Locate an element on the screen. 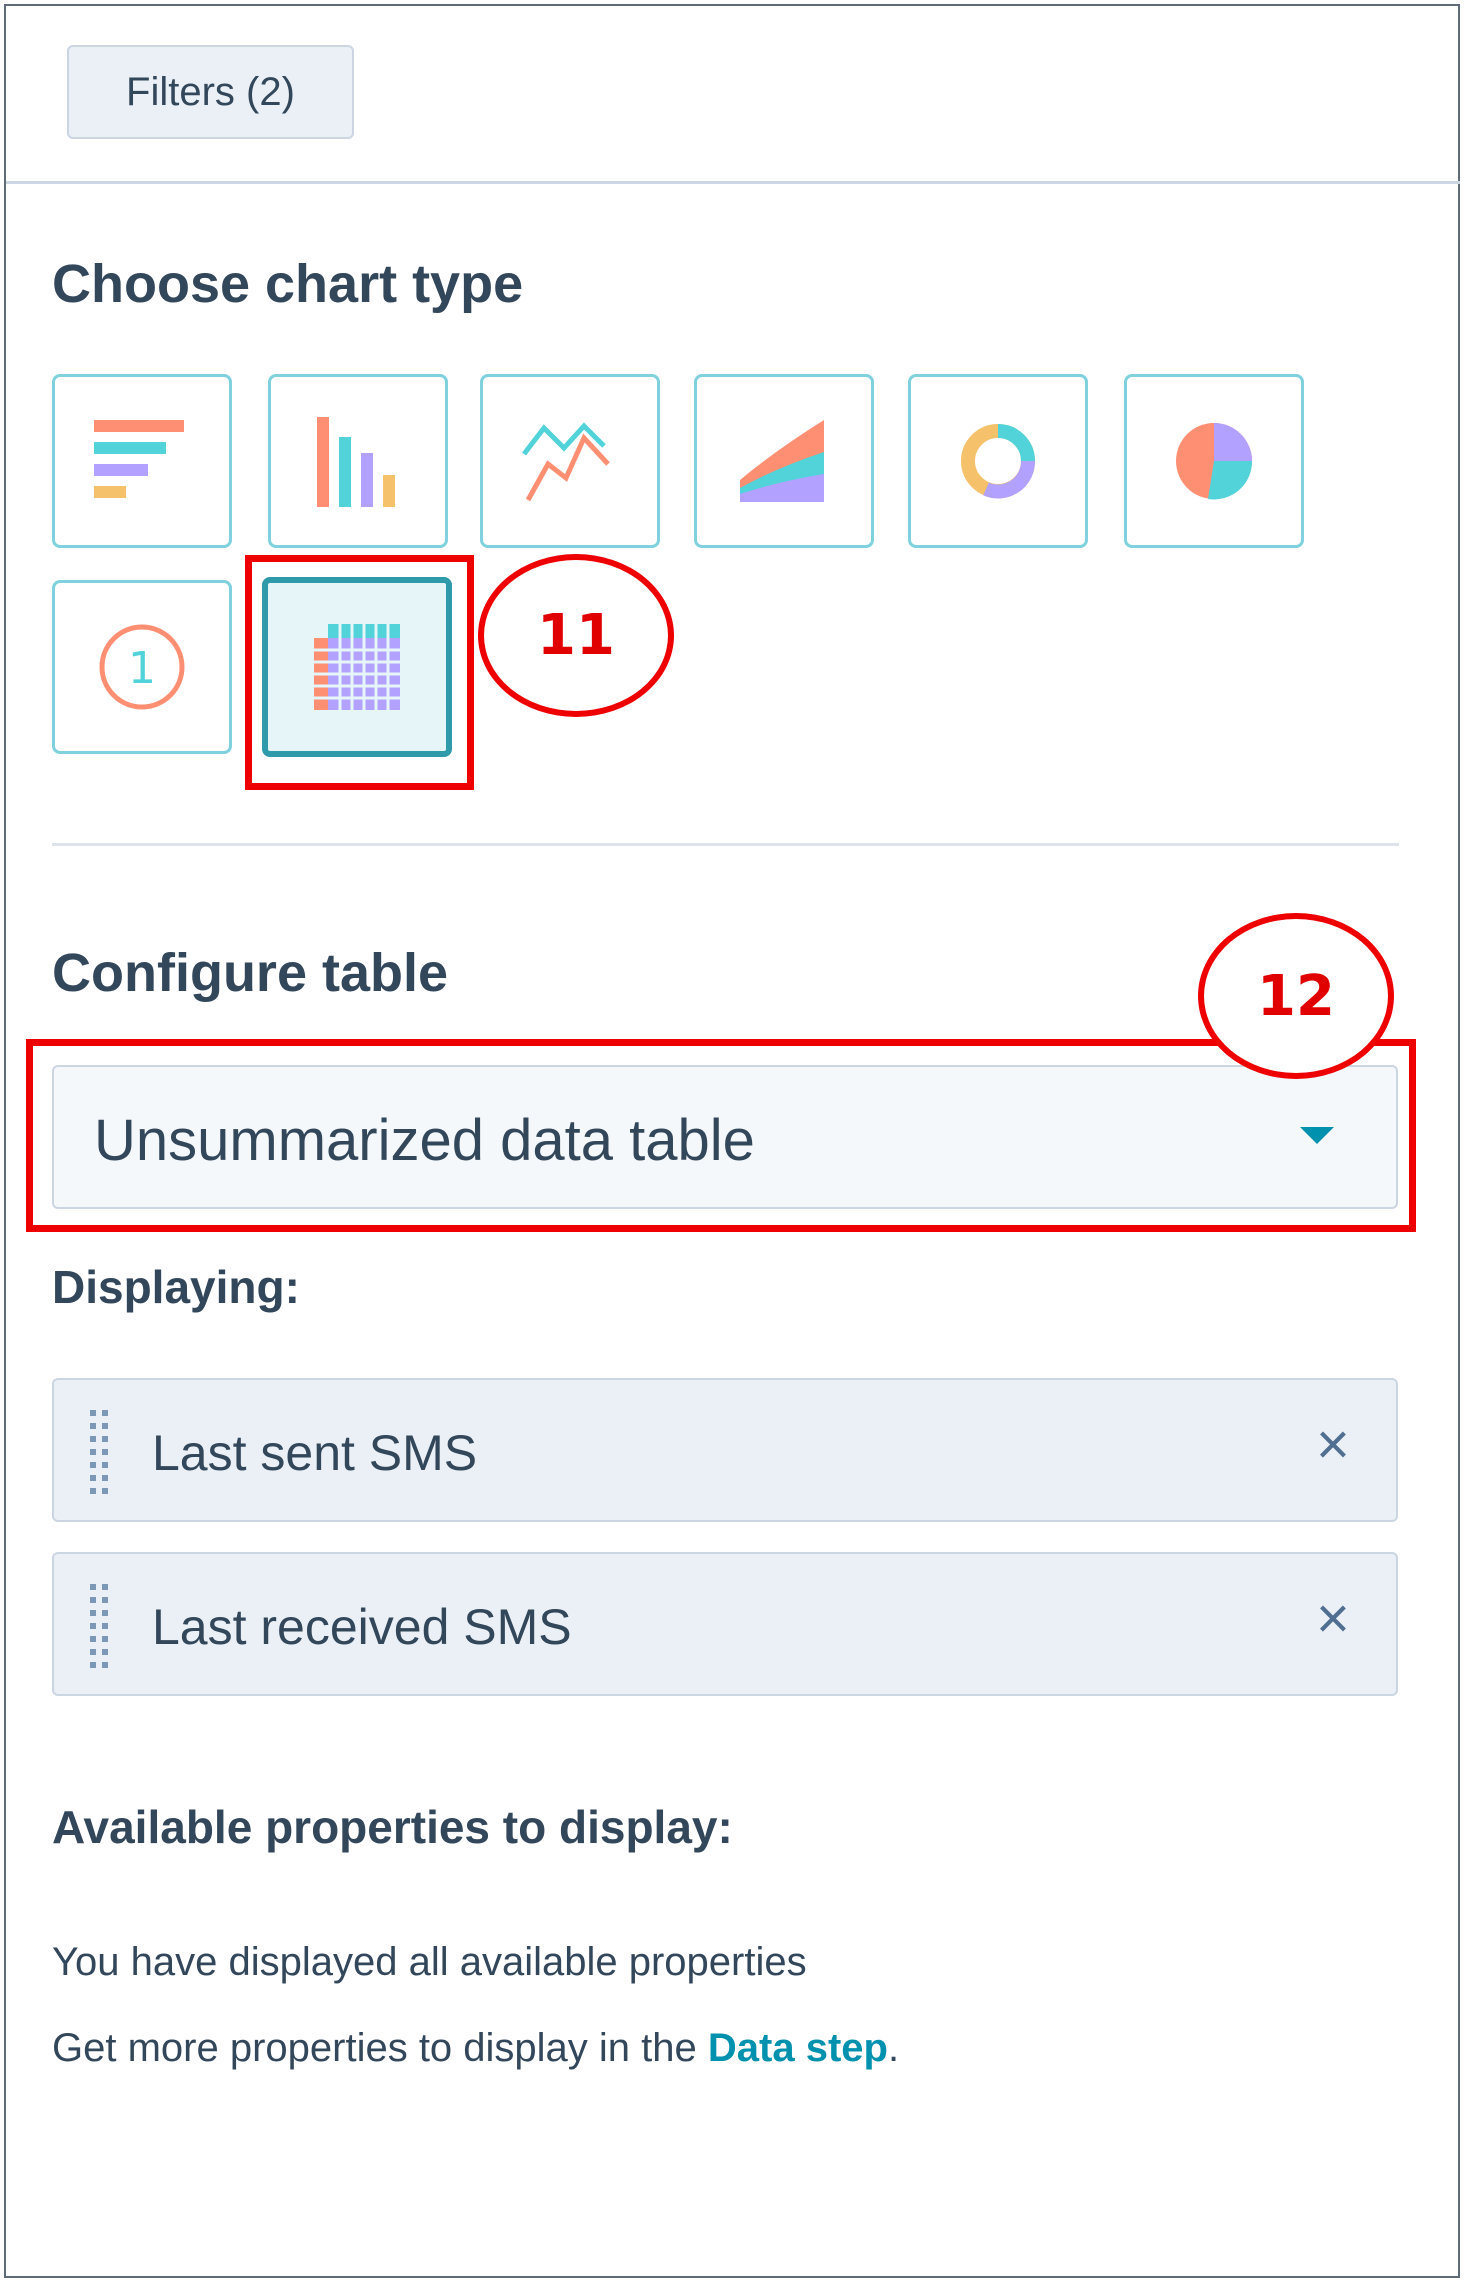 This screenshot has width=1466, height=2282. pie-chart-icon is located at coordinates (1214, 461).